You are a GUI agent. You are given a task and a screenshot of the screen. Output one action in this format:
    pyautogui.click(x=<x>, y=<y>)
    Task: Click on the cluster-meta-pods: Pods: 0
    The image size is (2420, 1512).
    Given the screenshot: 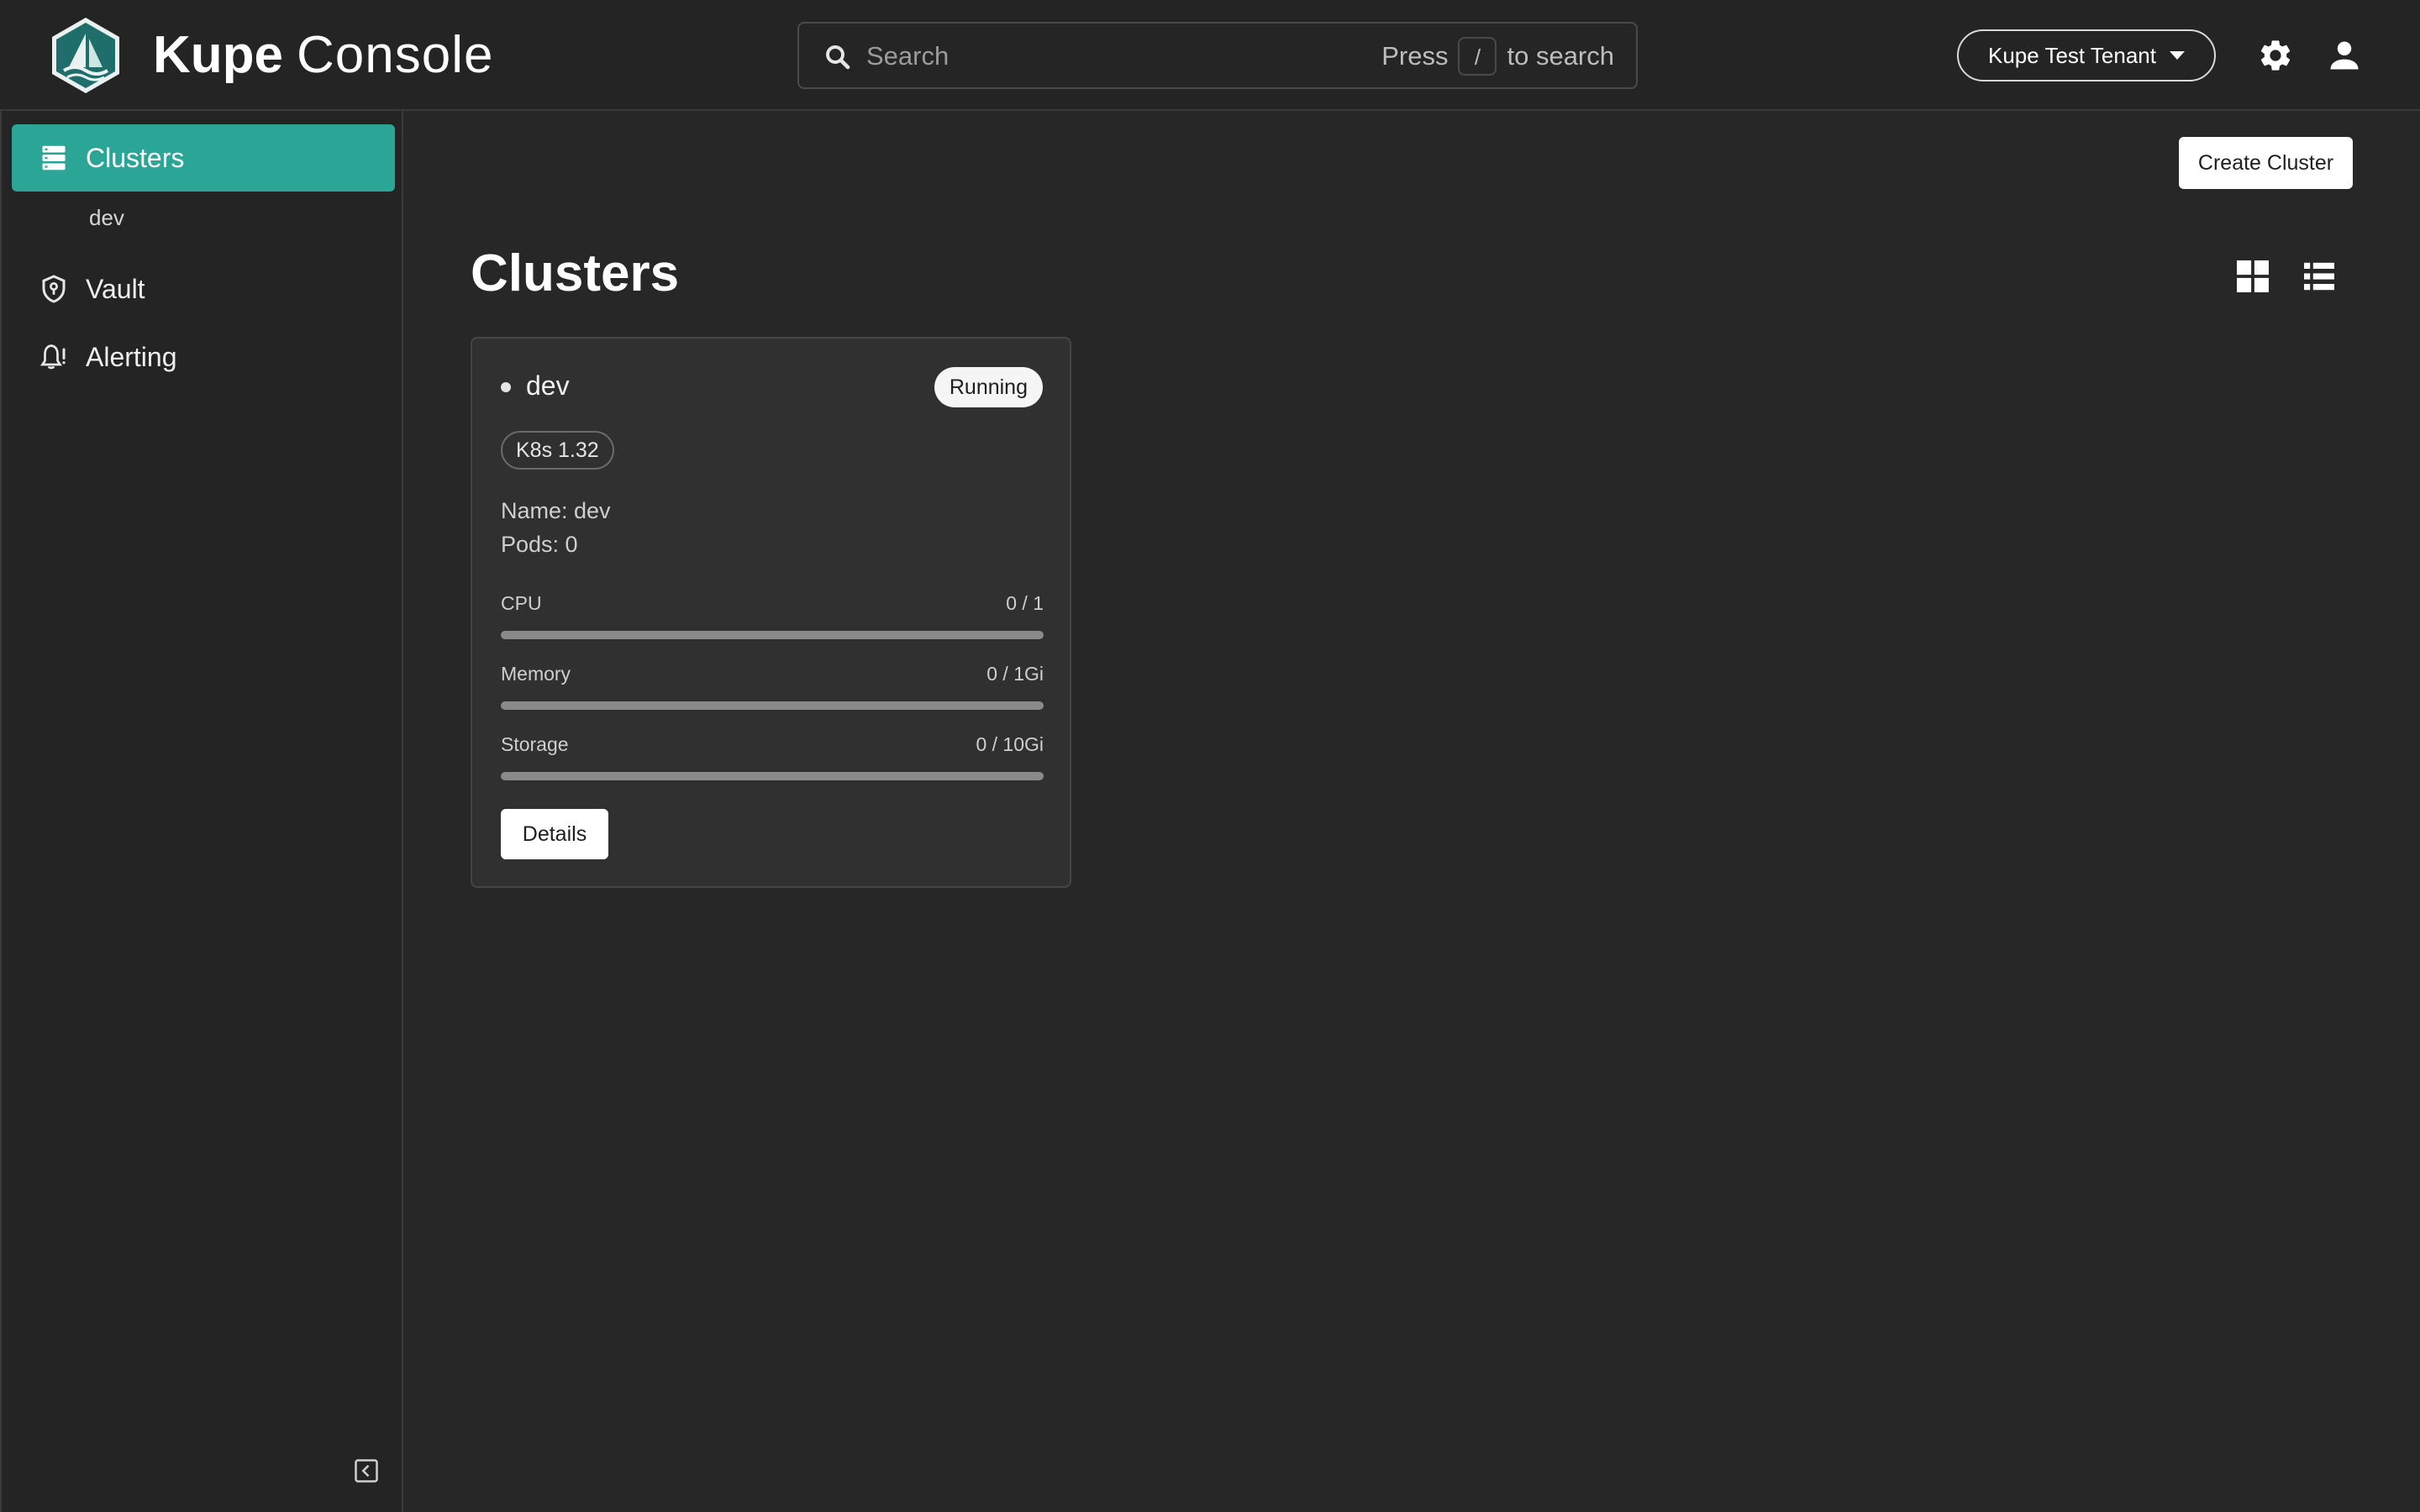 What is the action you would take?
    pyautogui.click(x=539, y=544)
    